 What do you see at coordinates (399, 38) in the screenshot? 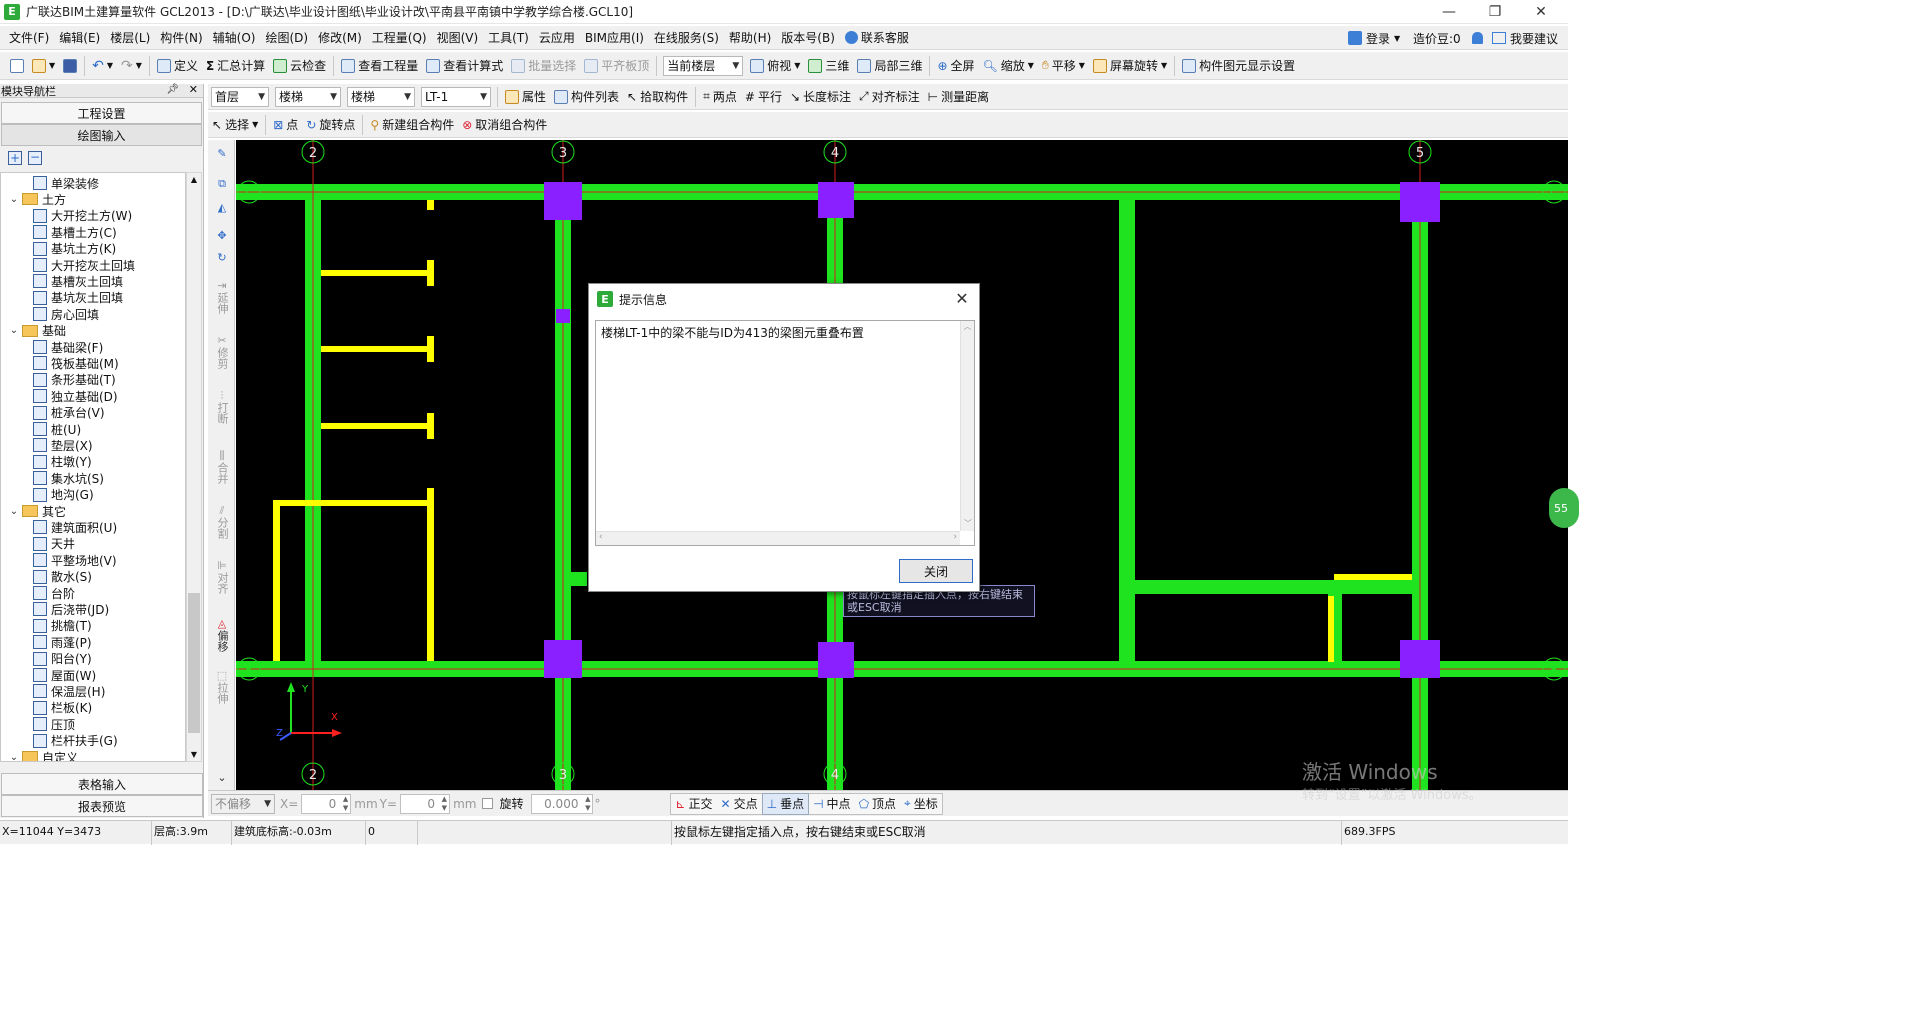
I see `menu-quantity: 工程量(Q)` at bounding box center [399, 38].